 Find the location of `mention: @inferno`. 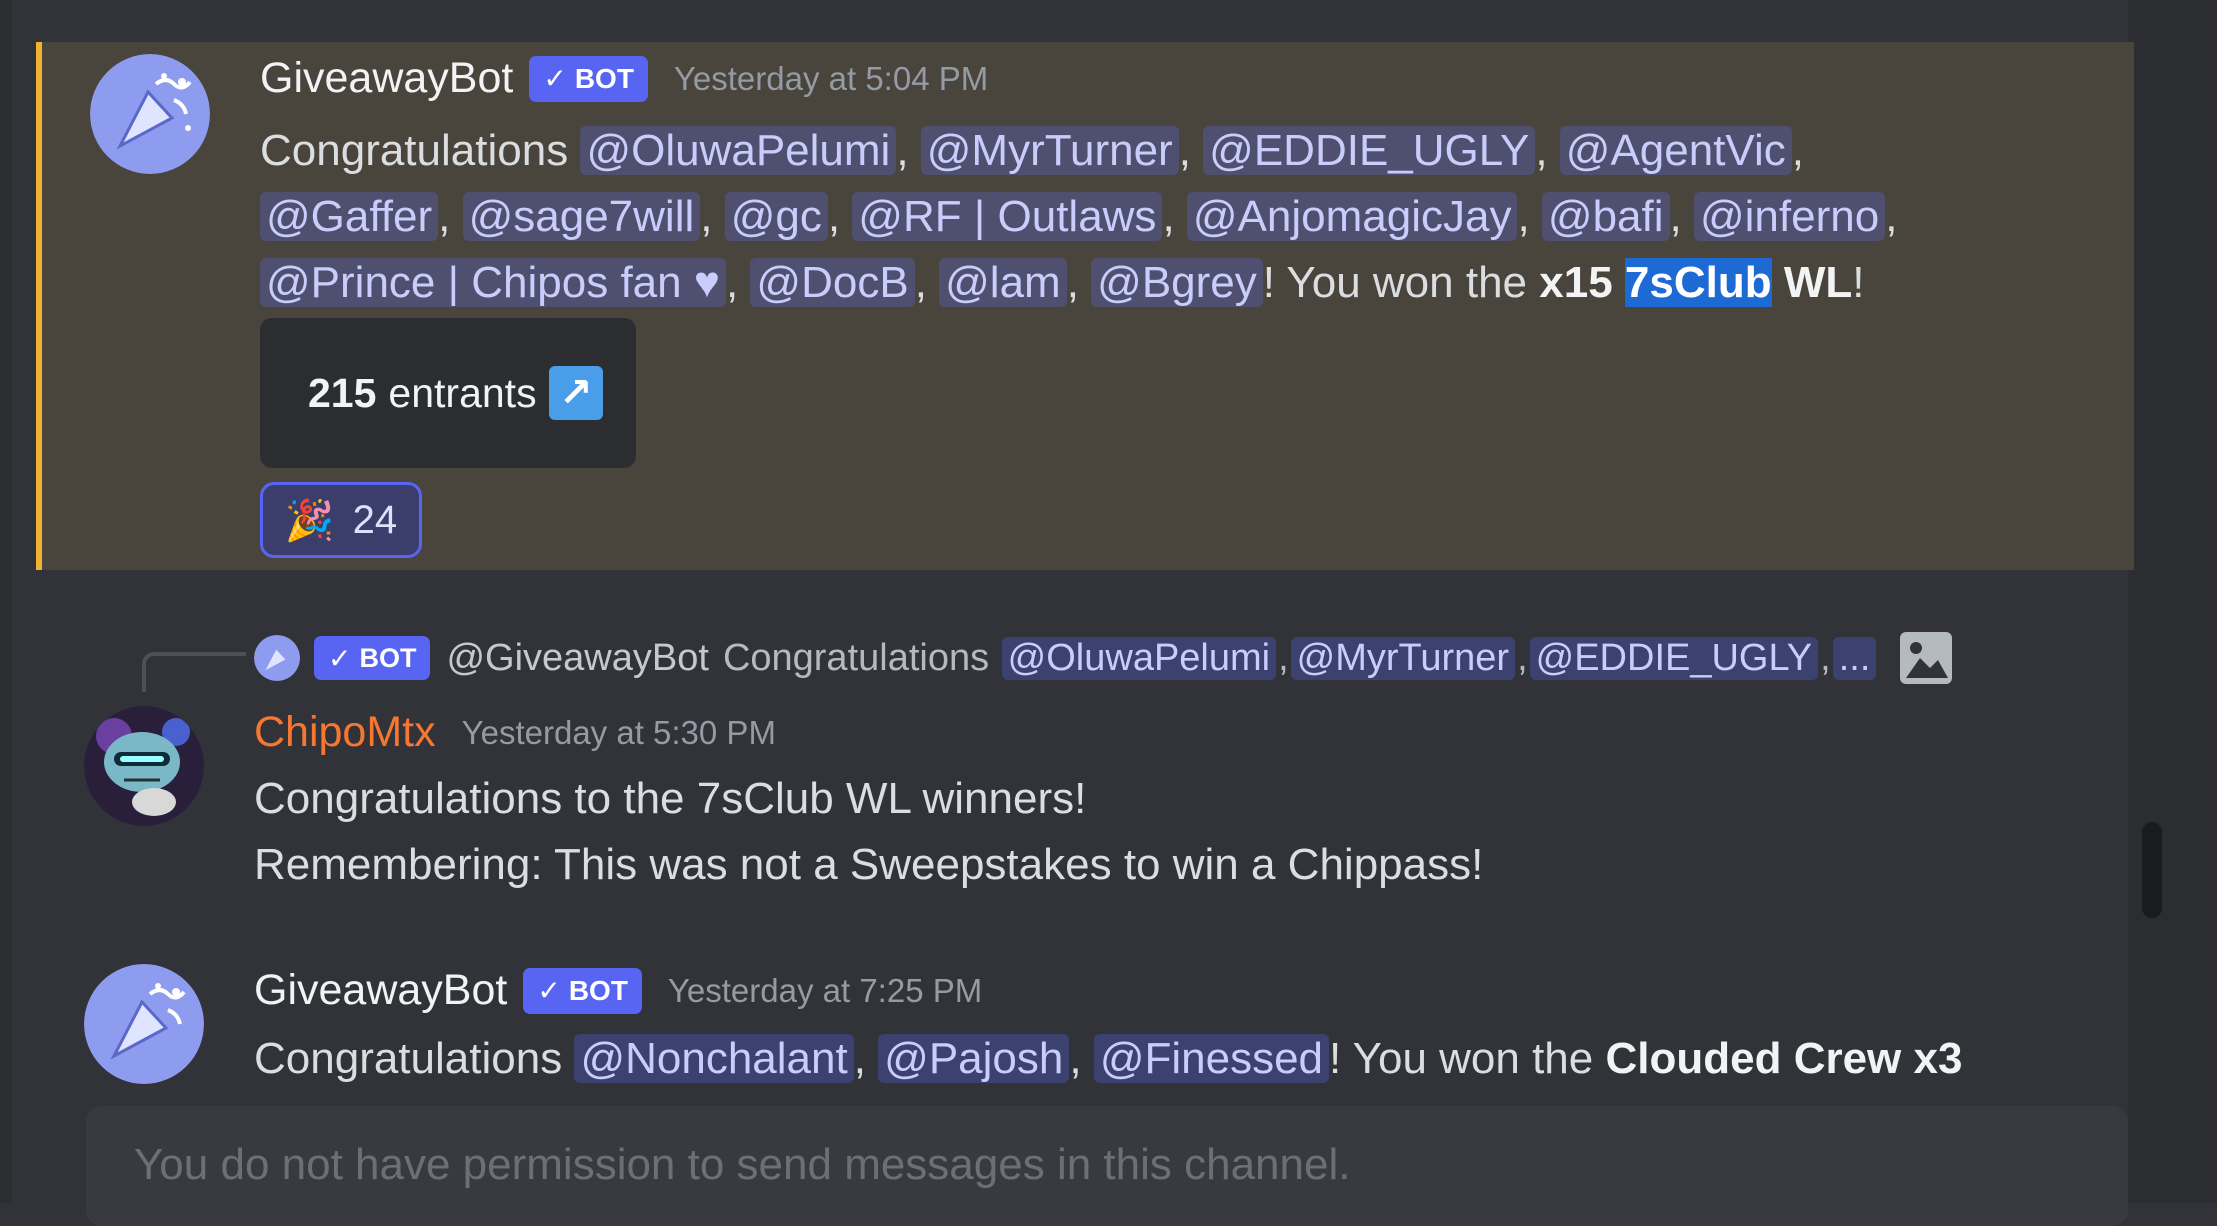

mention: @inferno is located at coordinates (1789, 216).